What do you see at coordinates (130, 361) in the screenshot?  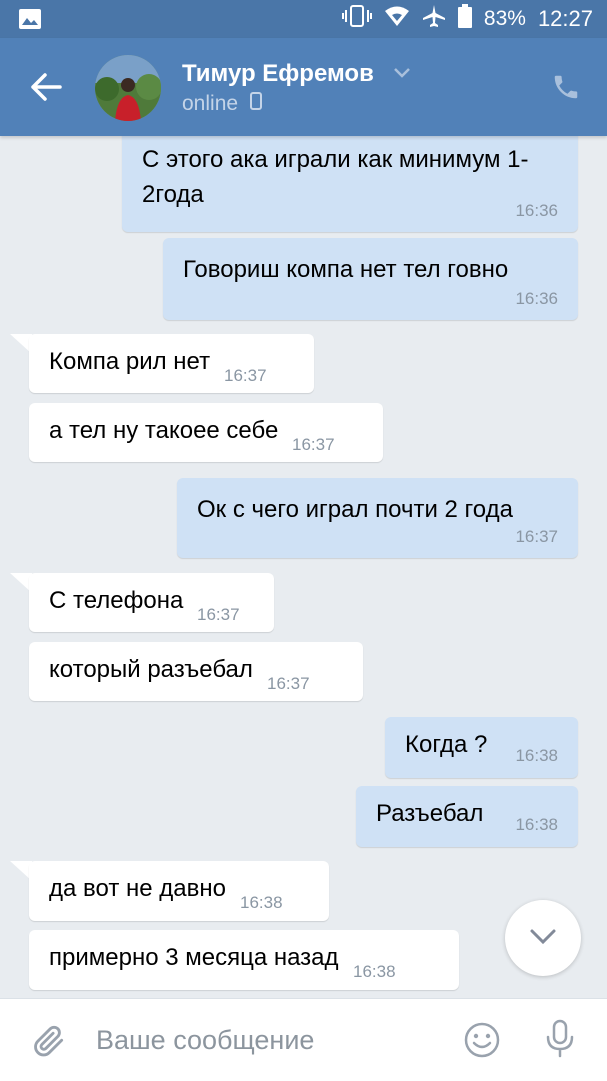 I see `message-text: Компа рил нет` at bounding box center [130, 361].